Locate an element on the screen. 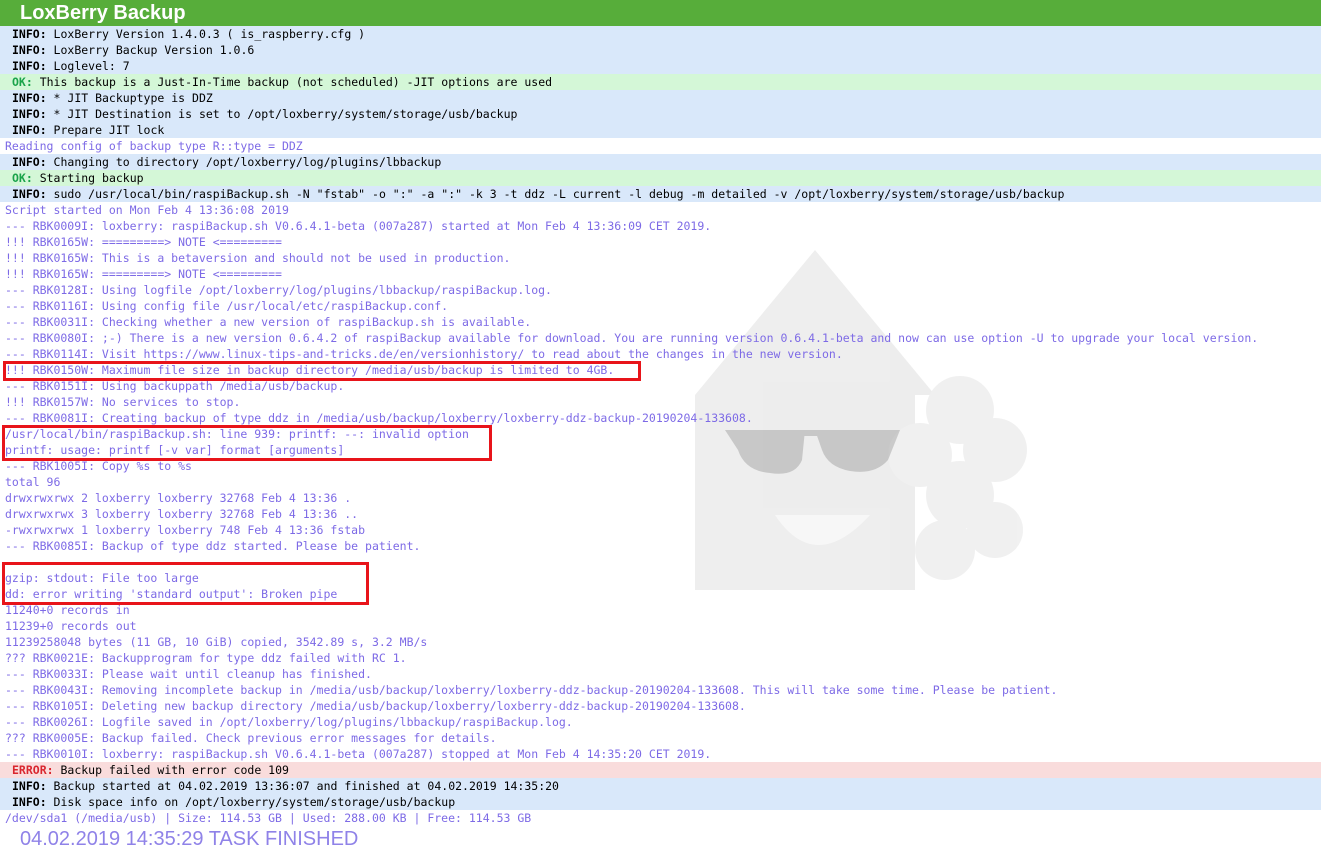 The width and height of the screenshot is (1321, 858). log-line-info: INFO: * JIT Backuptype is DDZ is located at coordinates (660, 98).